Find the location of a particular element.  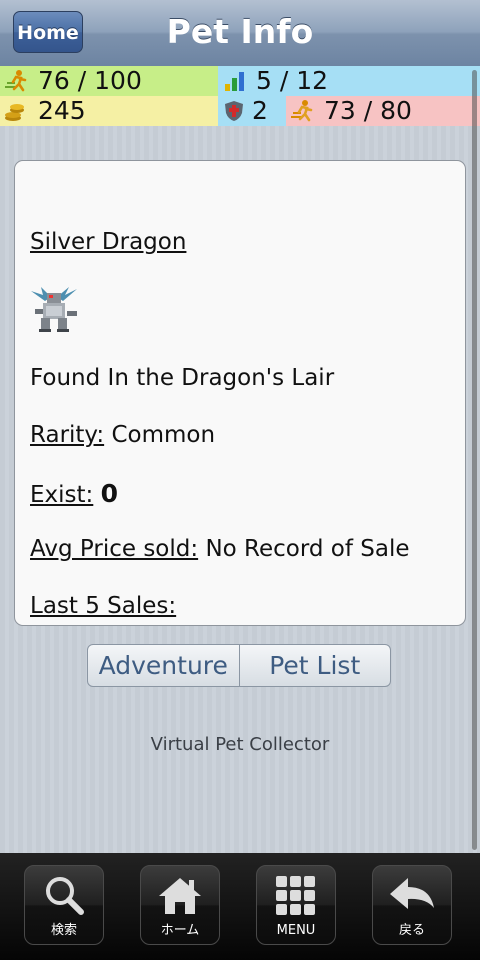

defense-value: 2 is located at coordinates (260, 110).